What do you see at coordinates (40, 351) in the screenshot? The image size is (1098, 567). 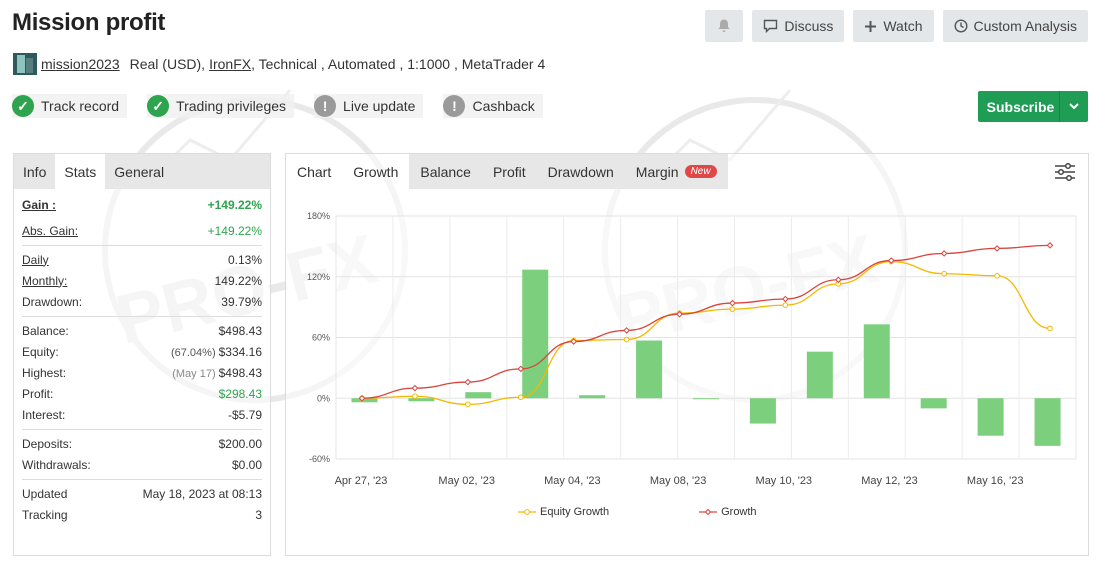 I see `stat-label: Equity:` at bounding box center [40, 351].